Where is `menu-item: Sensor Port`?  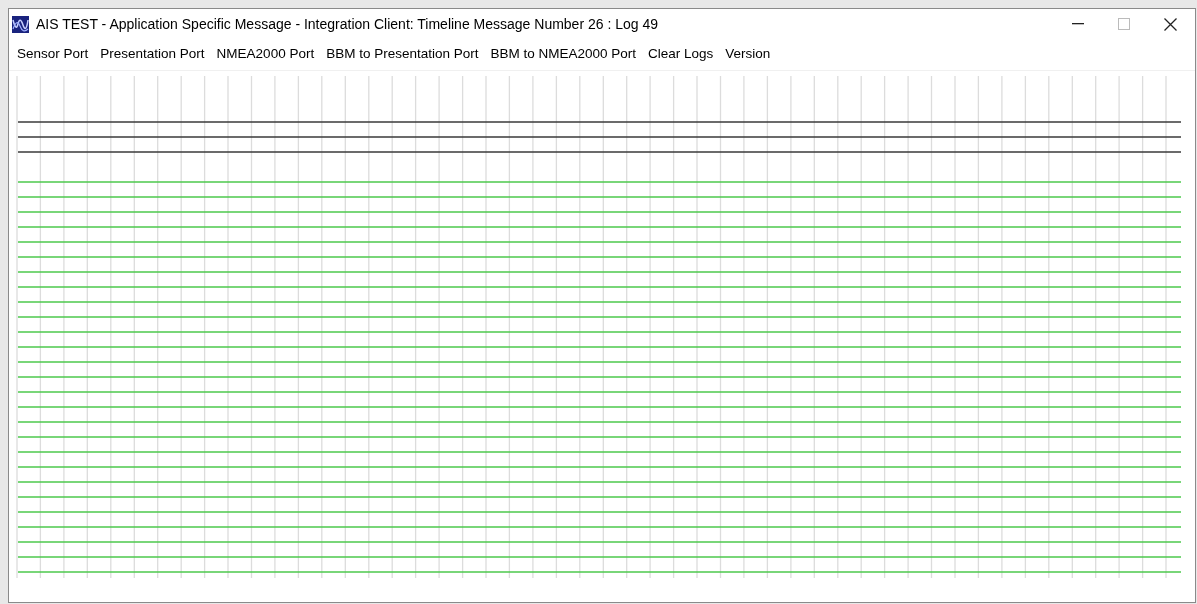 menu-item: Sensor Port is located at coordinates (53, 54).